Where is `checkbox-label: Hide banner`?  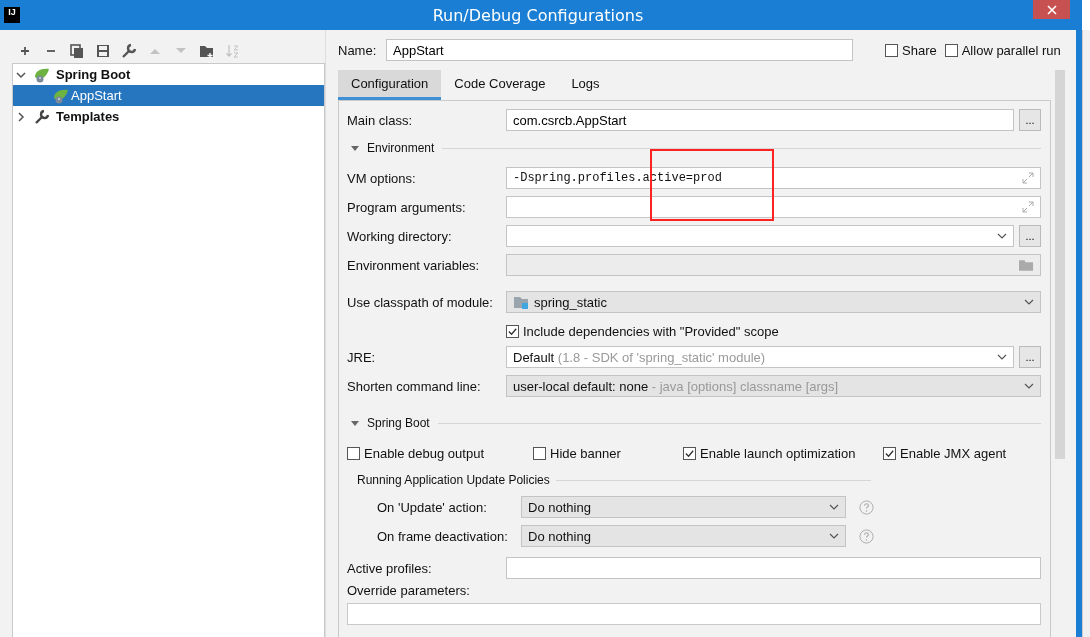
checkbox-label: Hide banner is located at coordinates (585, 453).